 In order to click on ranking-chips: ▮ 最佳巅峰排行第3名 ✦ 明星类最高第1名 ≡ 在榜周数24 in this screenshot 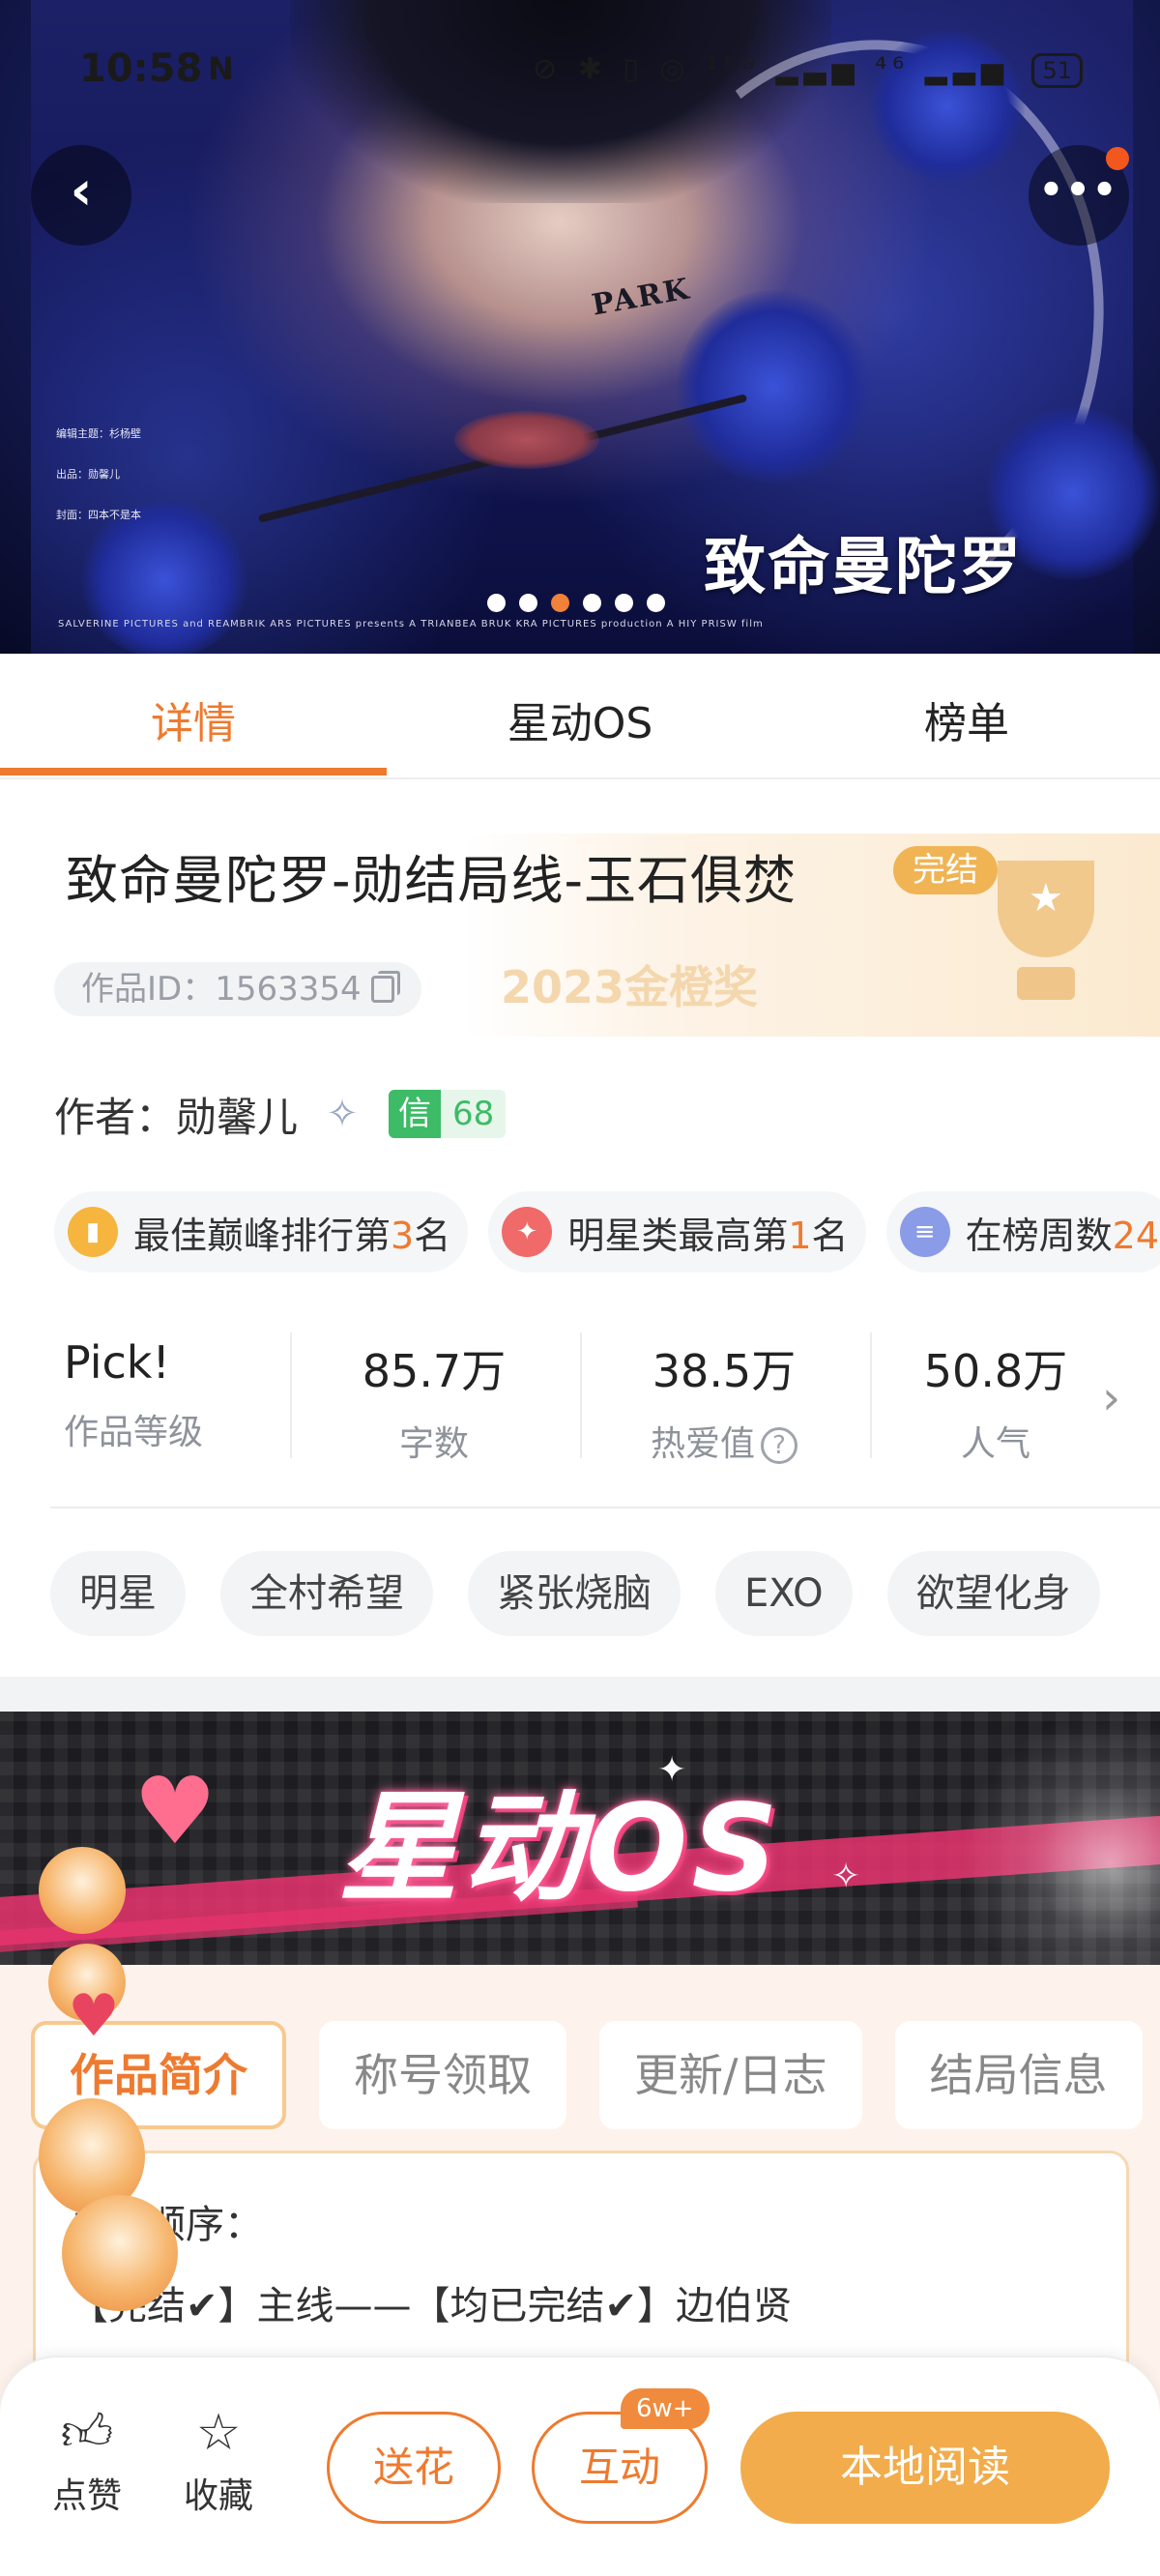, I will do `click(607, 1232)`.